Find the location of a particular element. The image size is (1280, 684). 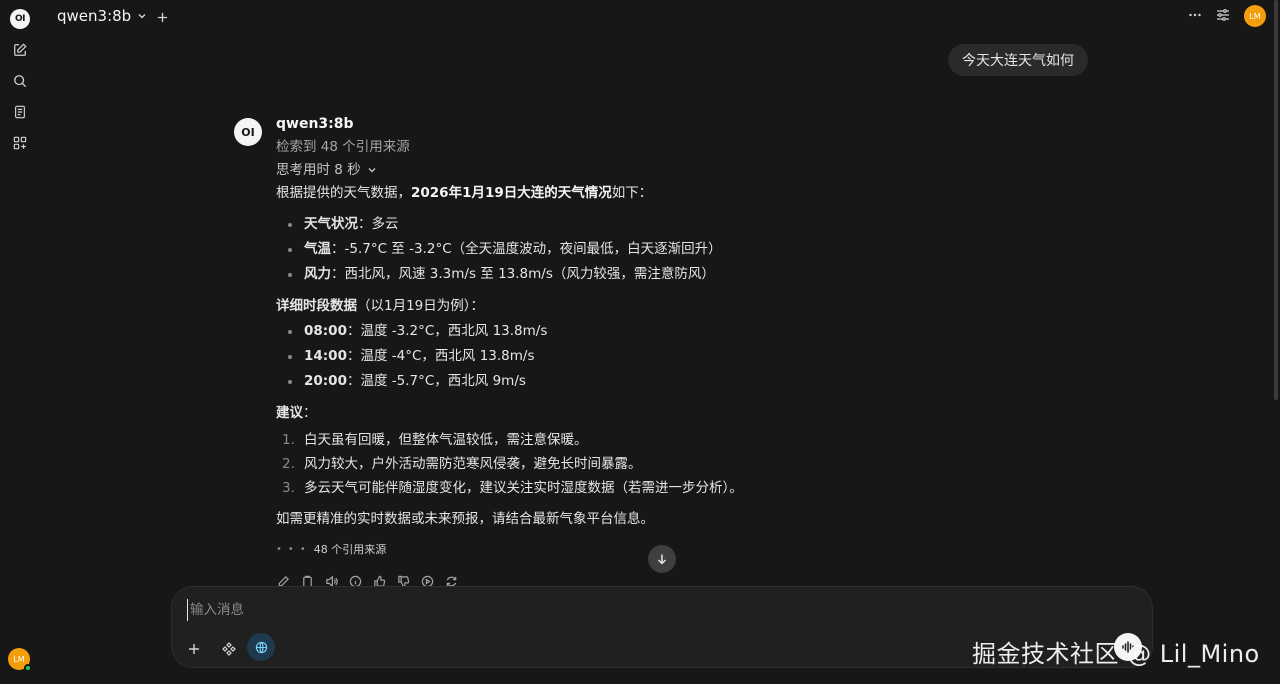

item-text: ：温度 -5.7°C，西北风 9m/s is located at coordinates (436, 381).